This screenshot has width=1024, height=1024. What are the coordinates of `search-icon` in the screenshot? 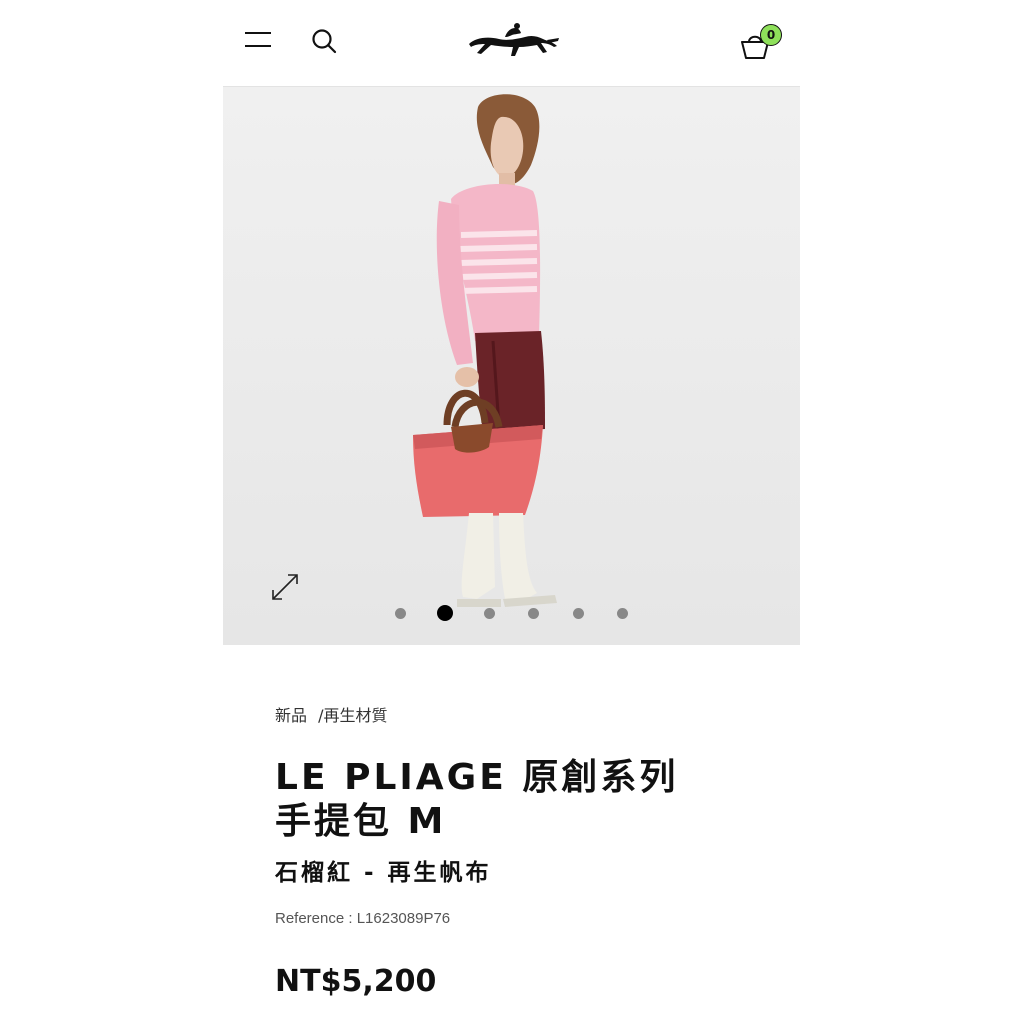 It's located at (324, 41).